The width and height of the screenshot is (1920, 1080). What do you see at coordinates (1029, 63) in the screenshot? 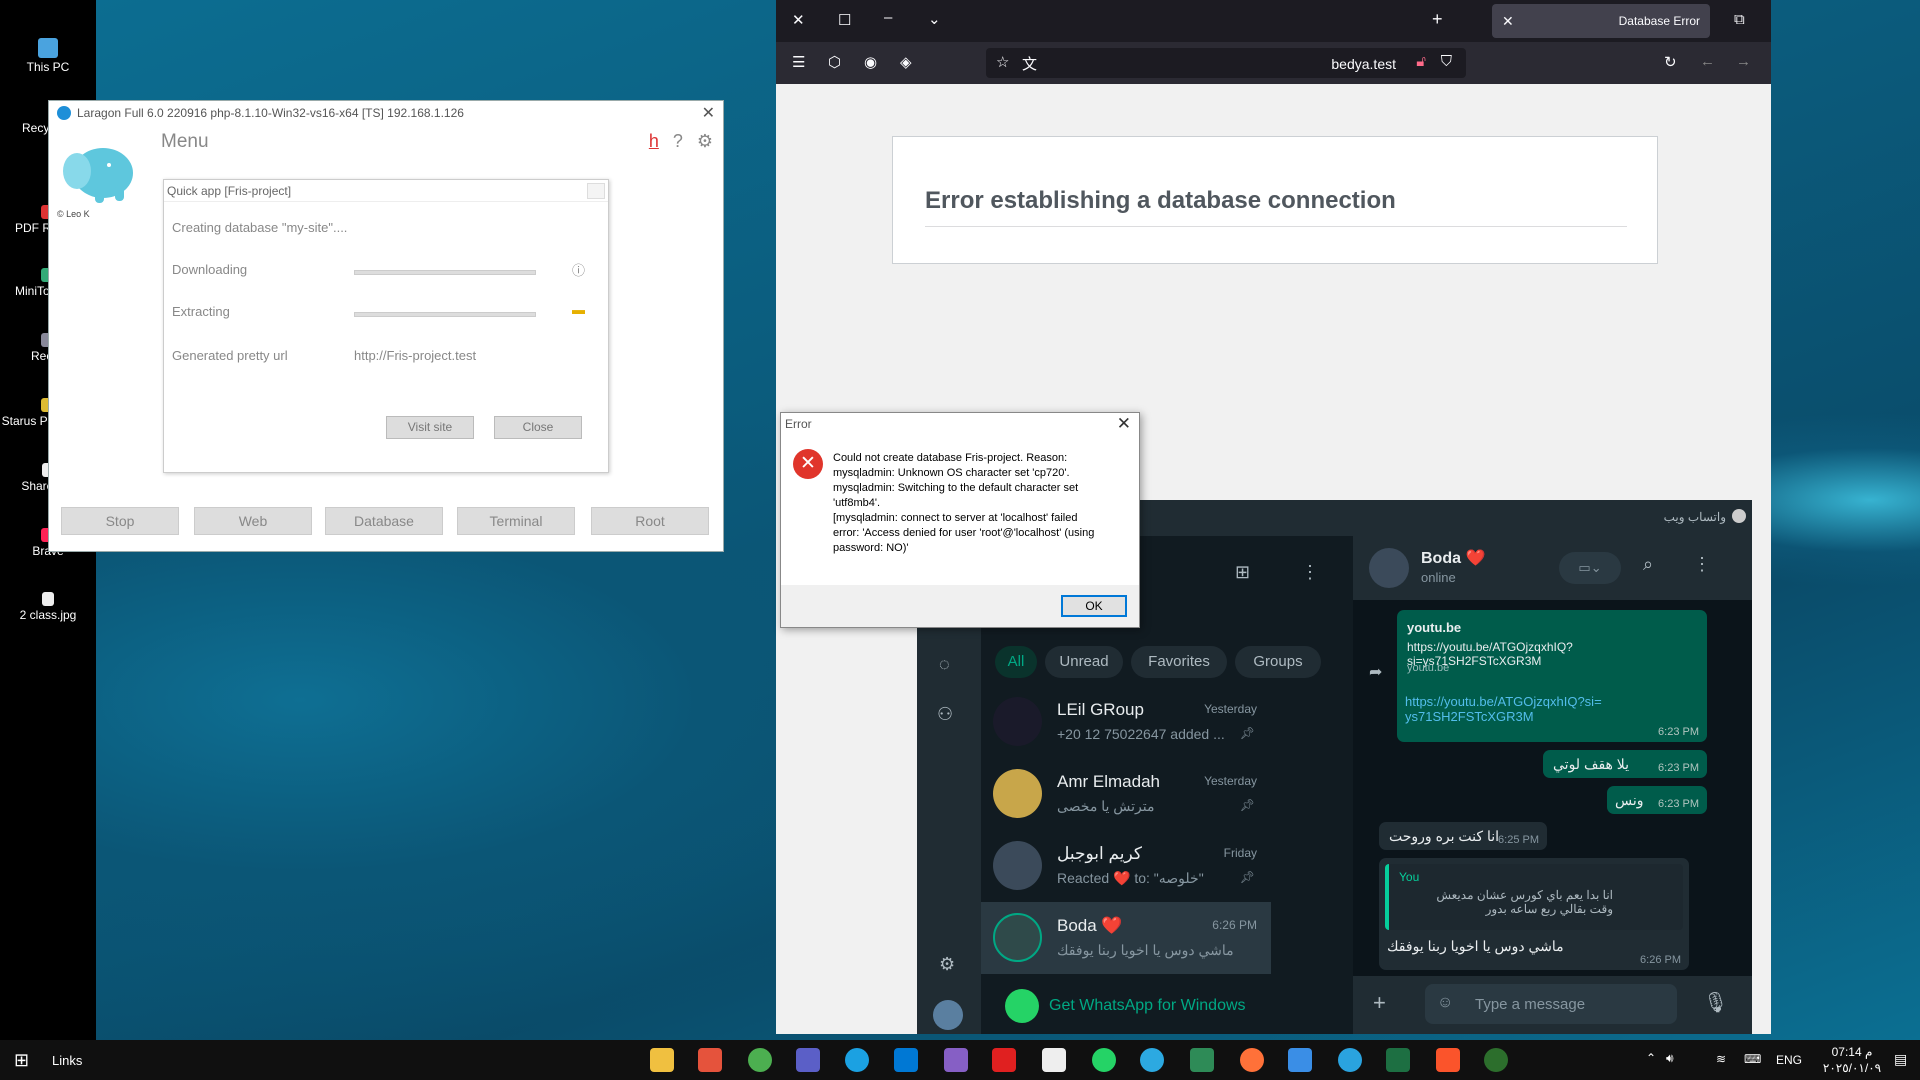
I see `translate-icon: 文` at bounding box center [1029, 63].